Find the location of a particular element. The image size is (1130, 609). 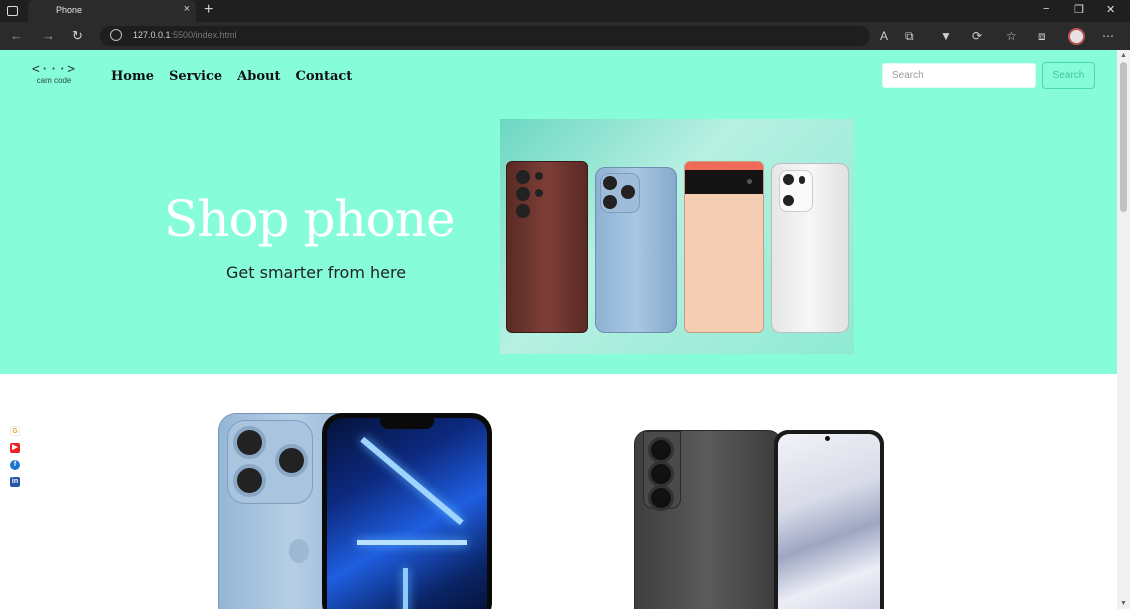

hero-subtitle: Get smarter from here is located at coordinates (316, 272).